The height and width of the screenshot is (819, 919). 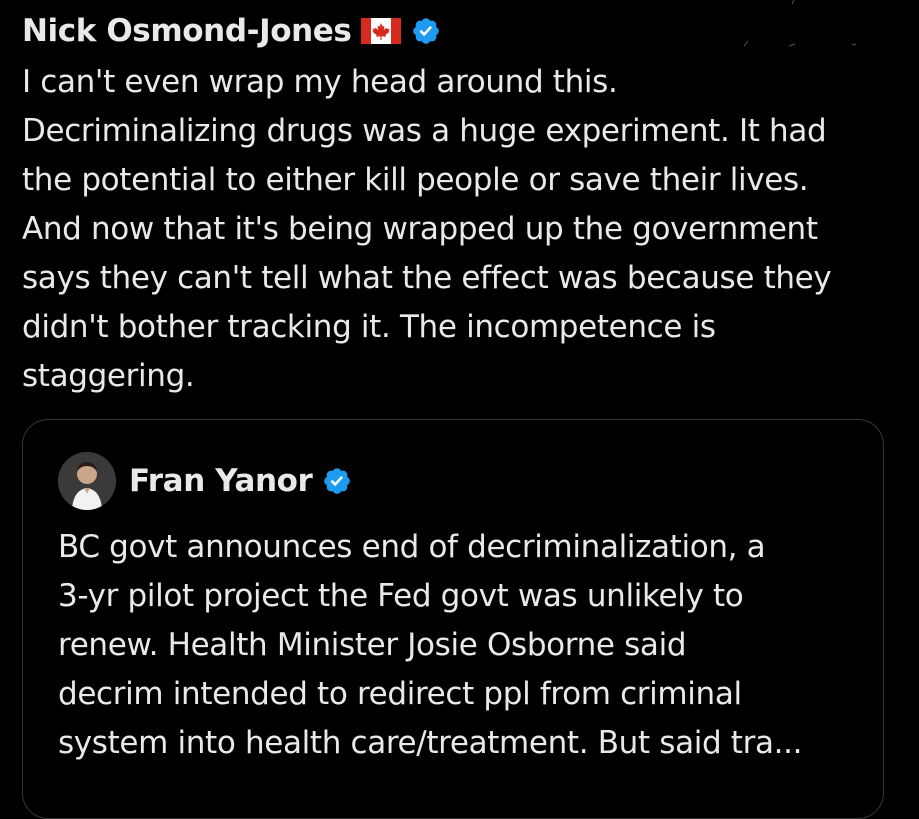 What do you see at coordinates (187, 31) in the screenshot?
I see `post-author-name: Nick Osmond-Jones` at bounding box center [187, 31].